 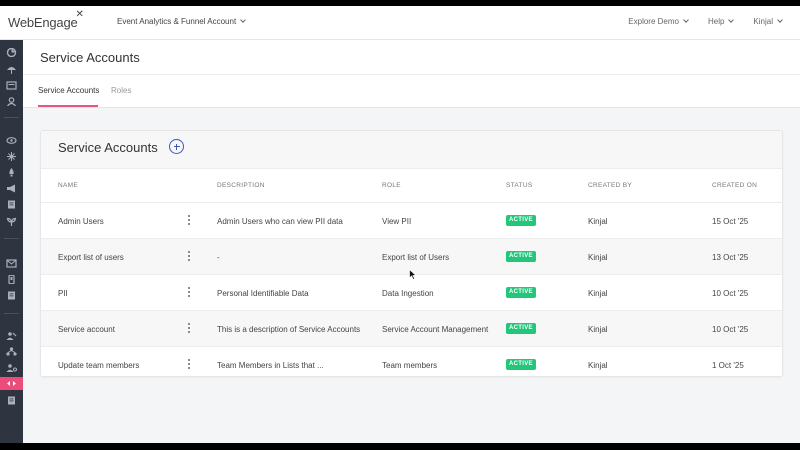 I want to click on row-created-on: 1 Oct '25, so click(x=728, y=365).